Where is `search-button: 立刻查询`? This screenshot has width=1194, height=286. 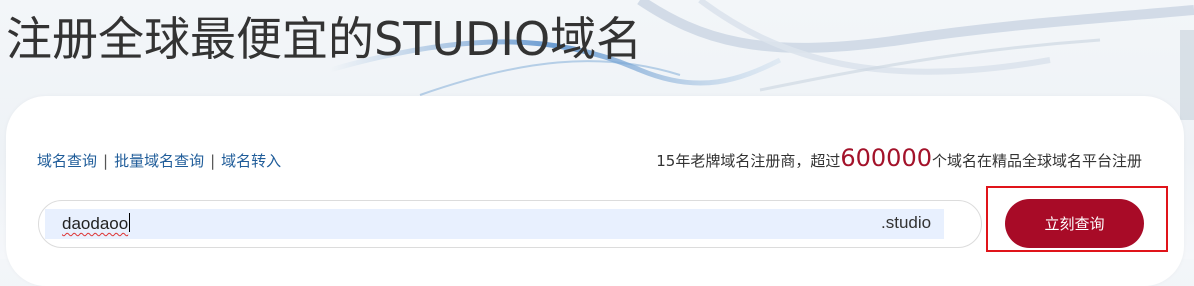 search-button: 立刻查询 is located at coordinates (1074, 223).